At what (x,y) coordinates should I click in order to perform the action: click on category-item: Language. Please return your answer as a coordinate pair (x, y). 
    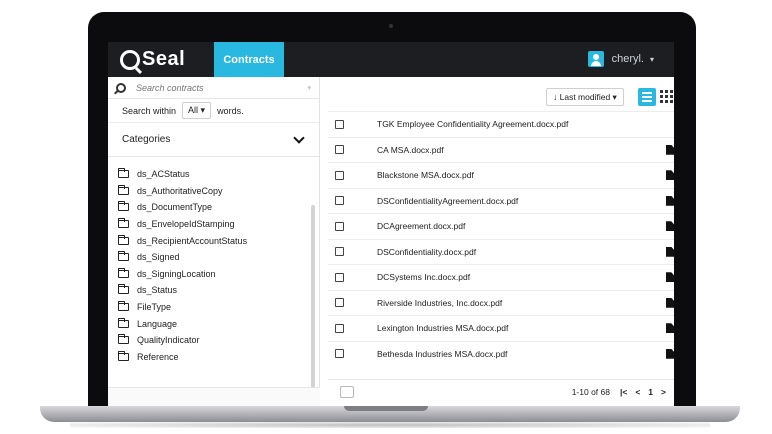
    Looking at the image, I should click on (213, 323).